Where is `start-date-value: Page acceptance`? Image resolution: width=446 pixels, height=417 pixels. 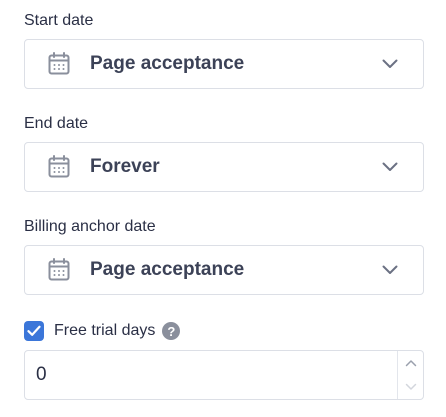 start-date-value: Page acceptance is located at coordinates (167, 63).